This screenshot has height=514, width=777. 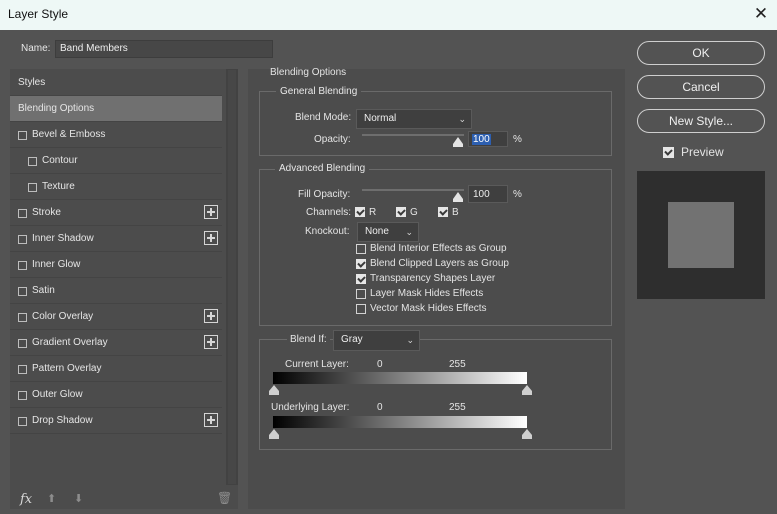 I want to click on move-up-icon: ⬆, so click(x=51, y=498).